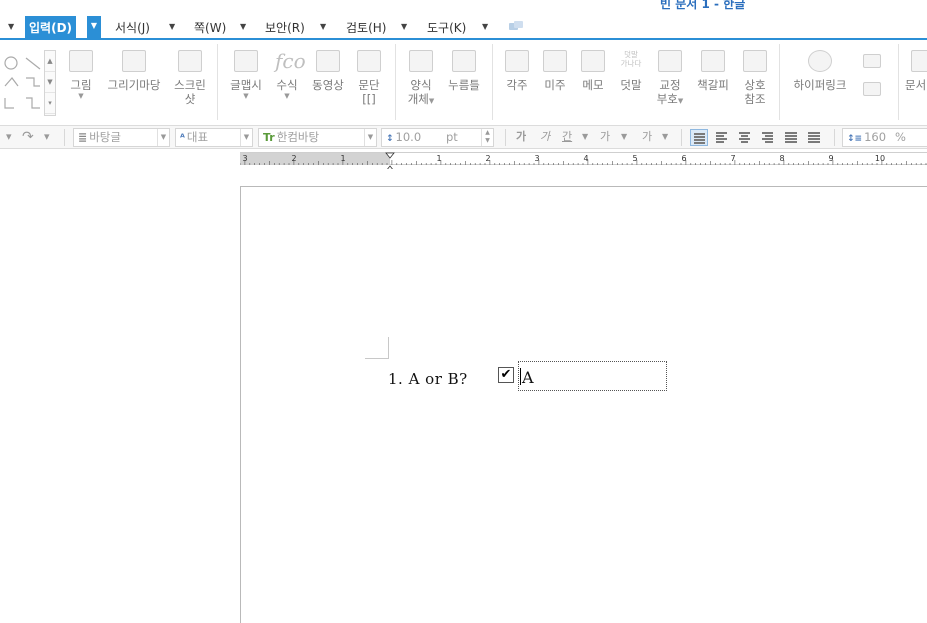  Describe the element at coordinates (269, 137) in the screenshot. I see `font-type-icon: Tr` at that location.